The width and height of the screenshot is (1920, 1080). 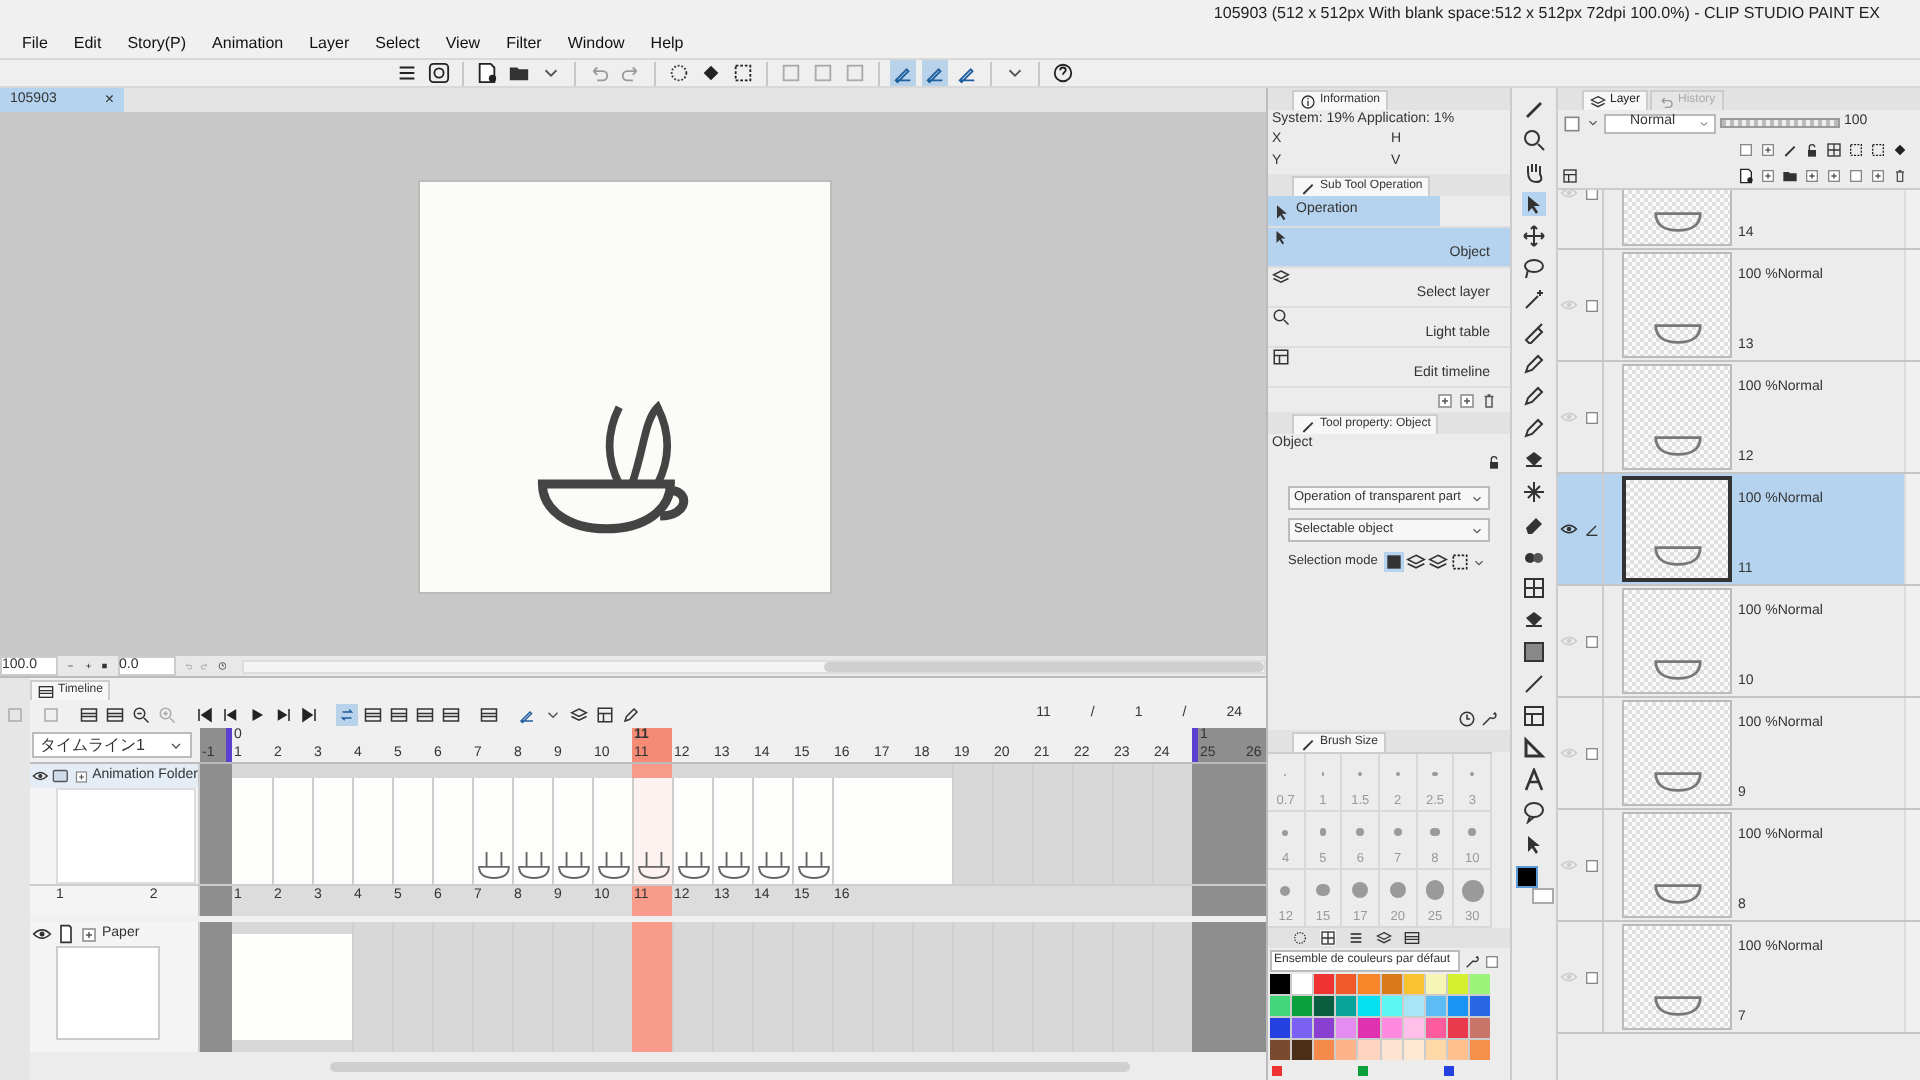 What do you see at coordinates (109, 100) in the screenshot?
I see `close-button: ×` at bounding box center [109, 100].